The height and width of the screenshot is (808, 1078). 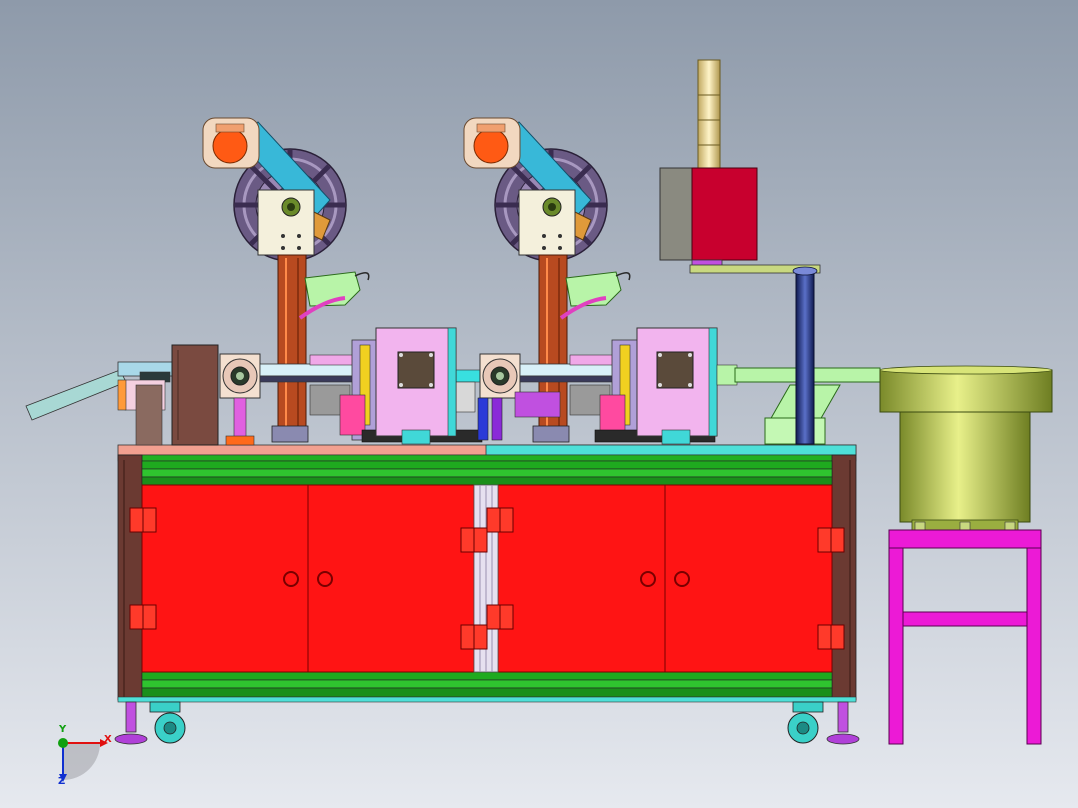 What do you see at coordinates (63, 743) in the screenshot?
I see `y-axis-marker` at bounding box center [63, 743].